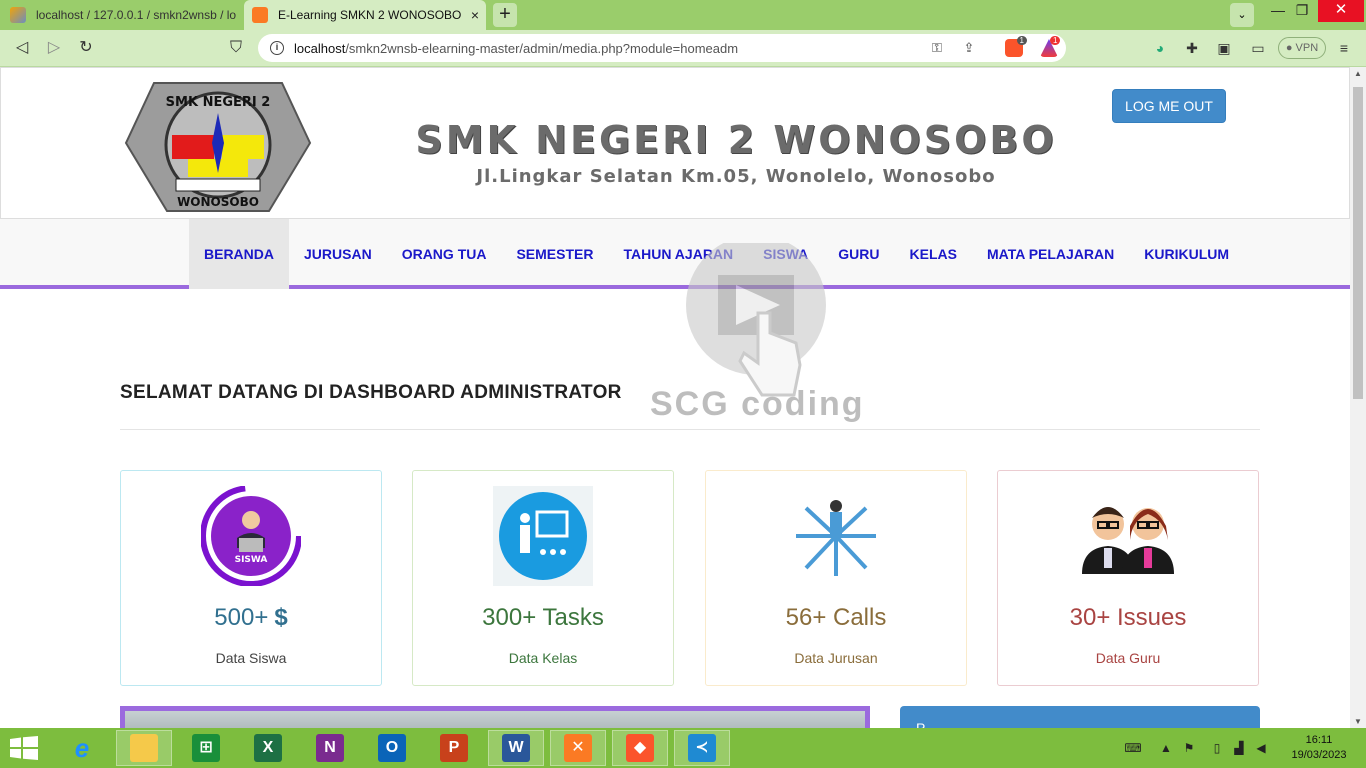 This screenshot has width=1366, height=768. Describe the element at coordinates (218, 202) in the screenshot. I see `logo-bottom-text: WONOSOBO` at that location.